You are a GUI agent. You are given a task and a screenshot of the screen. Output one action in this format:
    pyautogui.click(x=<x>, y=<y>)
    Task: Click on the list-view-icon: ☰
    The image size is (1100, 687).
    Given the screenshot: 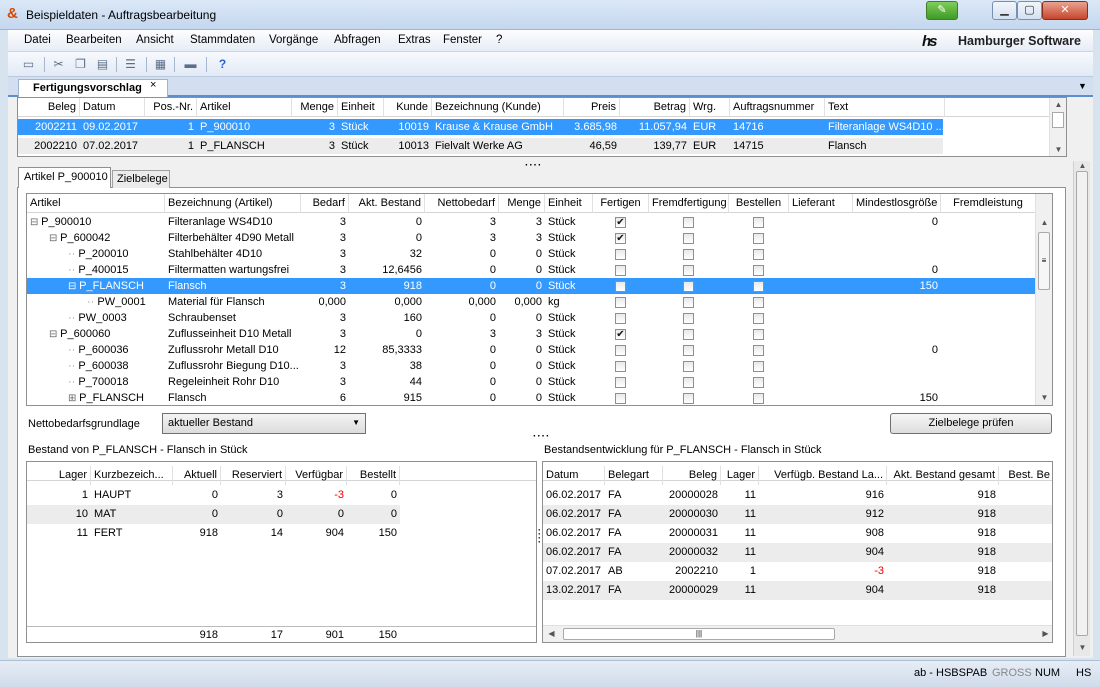 What is the action you would take?
    pyautogui.click(x=130, y=64)
    